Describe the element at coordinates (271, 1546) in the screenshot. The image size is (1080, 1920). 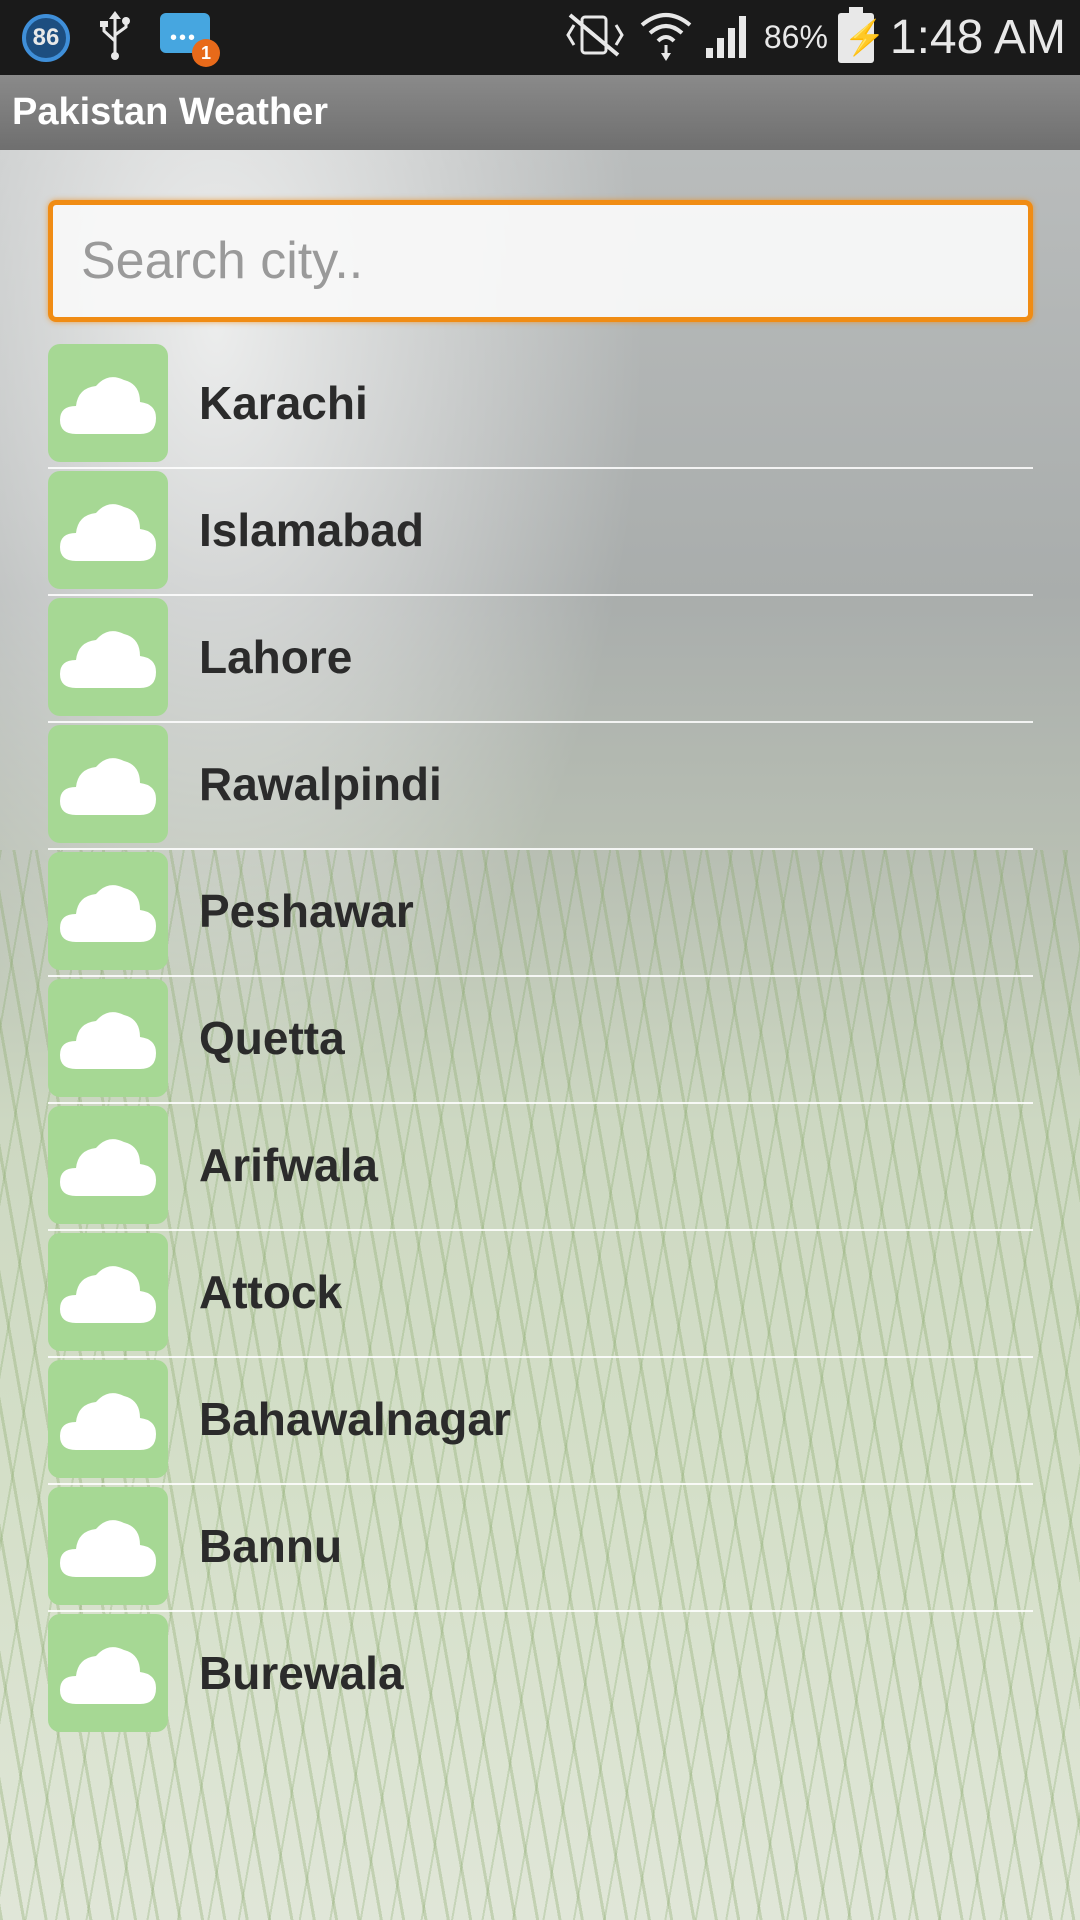
I see `city-name: Bannu` at that location.